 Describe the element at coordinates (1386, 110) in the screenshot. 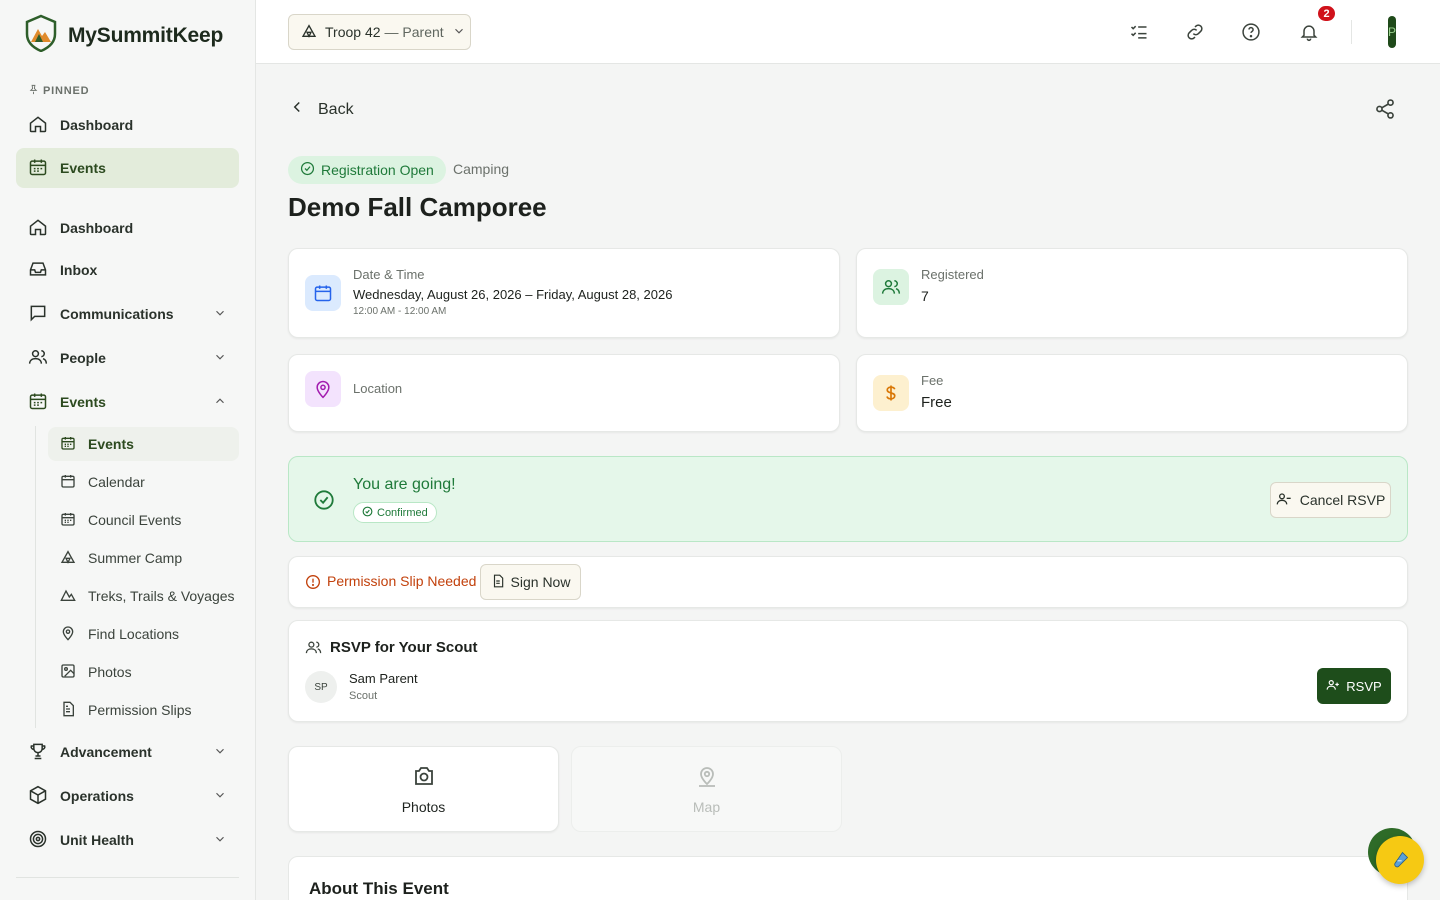

I see `share-icon` at that location.